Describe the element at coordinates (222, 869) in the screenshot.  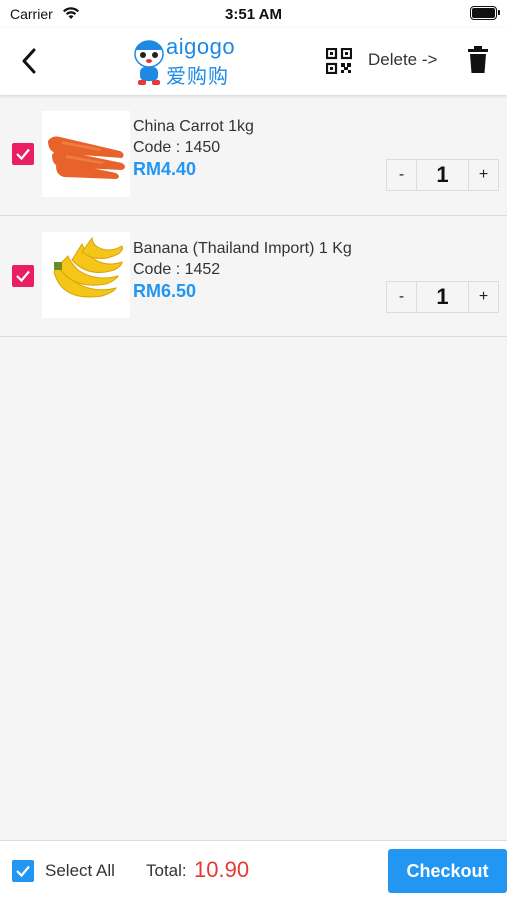
I see `total-value: 10.90` at that location.